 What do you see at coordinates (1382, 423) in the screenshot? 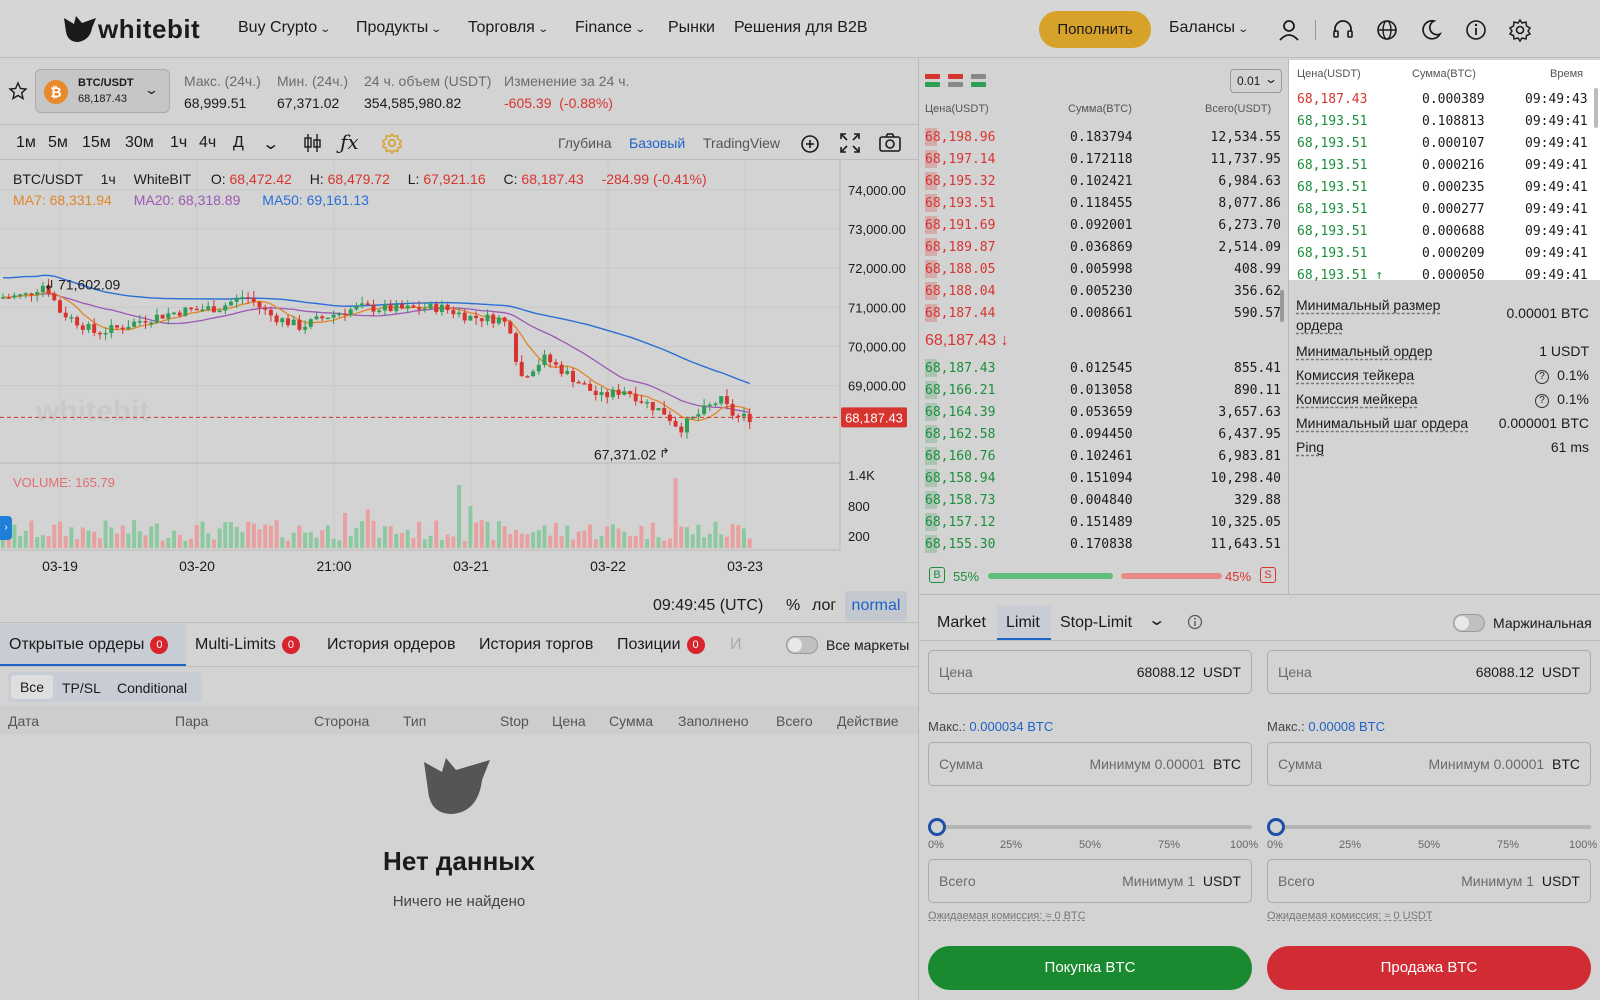
I see `info-label: Минимальный шаг ордера` at bounding box center [1382, 423].